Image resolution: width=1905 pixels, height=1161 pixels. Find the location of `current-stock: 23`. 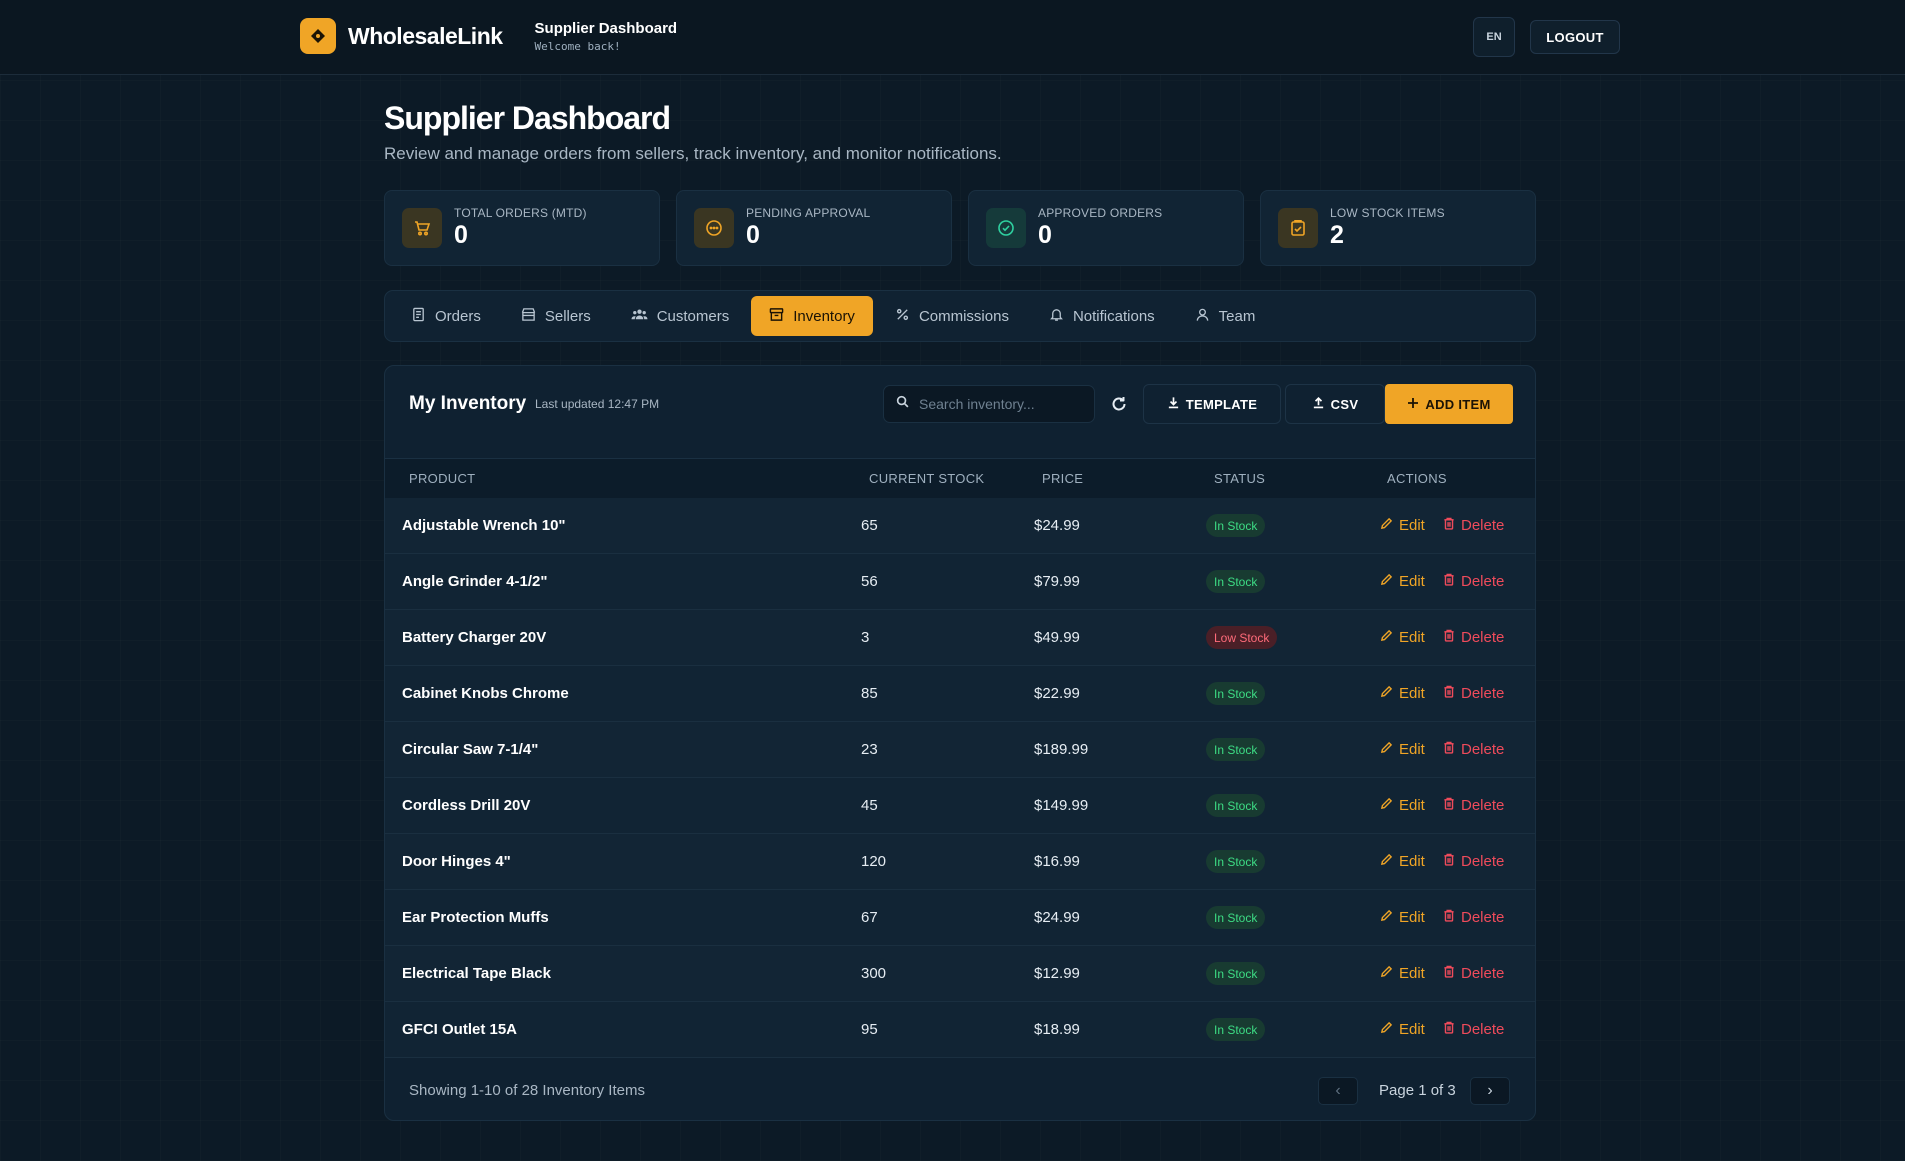

current-stock: 23 is located at coordinates (869, 749).